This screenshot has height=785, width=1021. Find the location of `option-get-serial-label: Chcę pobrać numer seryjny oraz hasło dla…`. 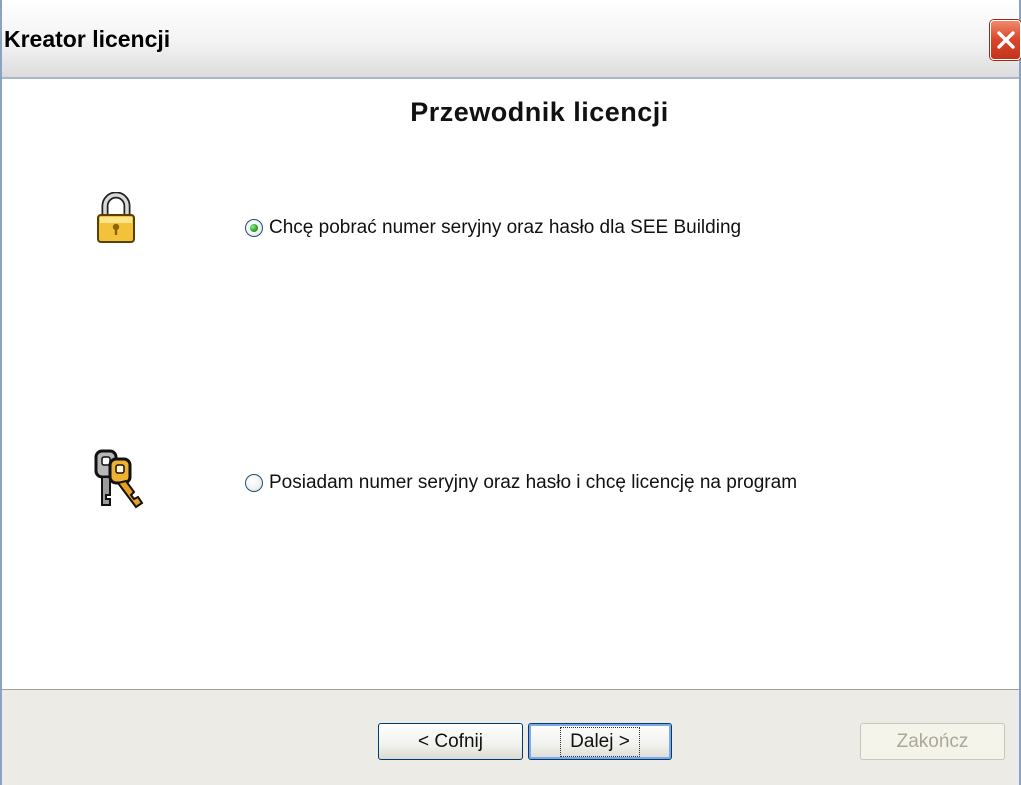

option-get-serial-label: Chcę pobrać numer seryjny oraz hasło dla… is located at coordinates (505, 227).